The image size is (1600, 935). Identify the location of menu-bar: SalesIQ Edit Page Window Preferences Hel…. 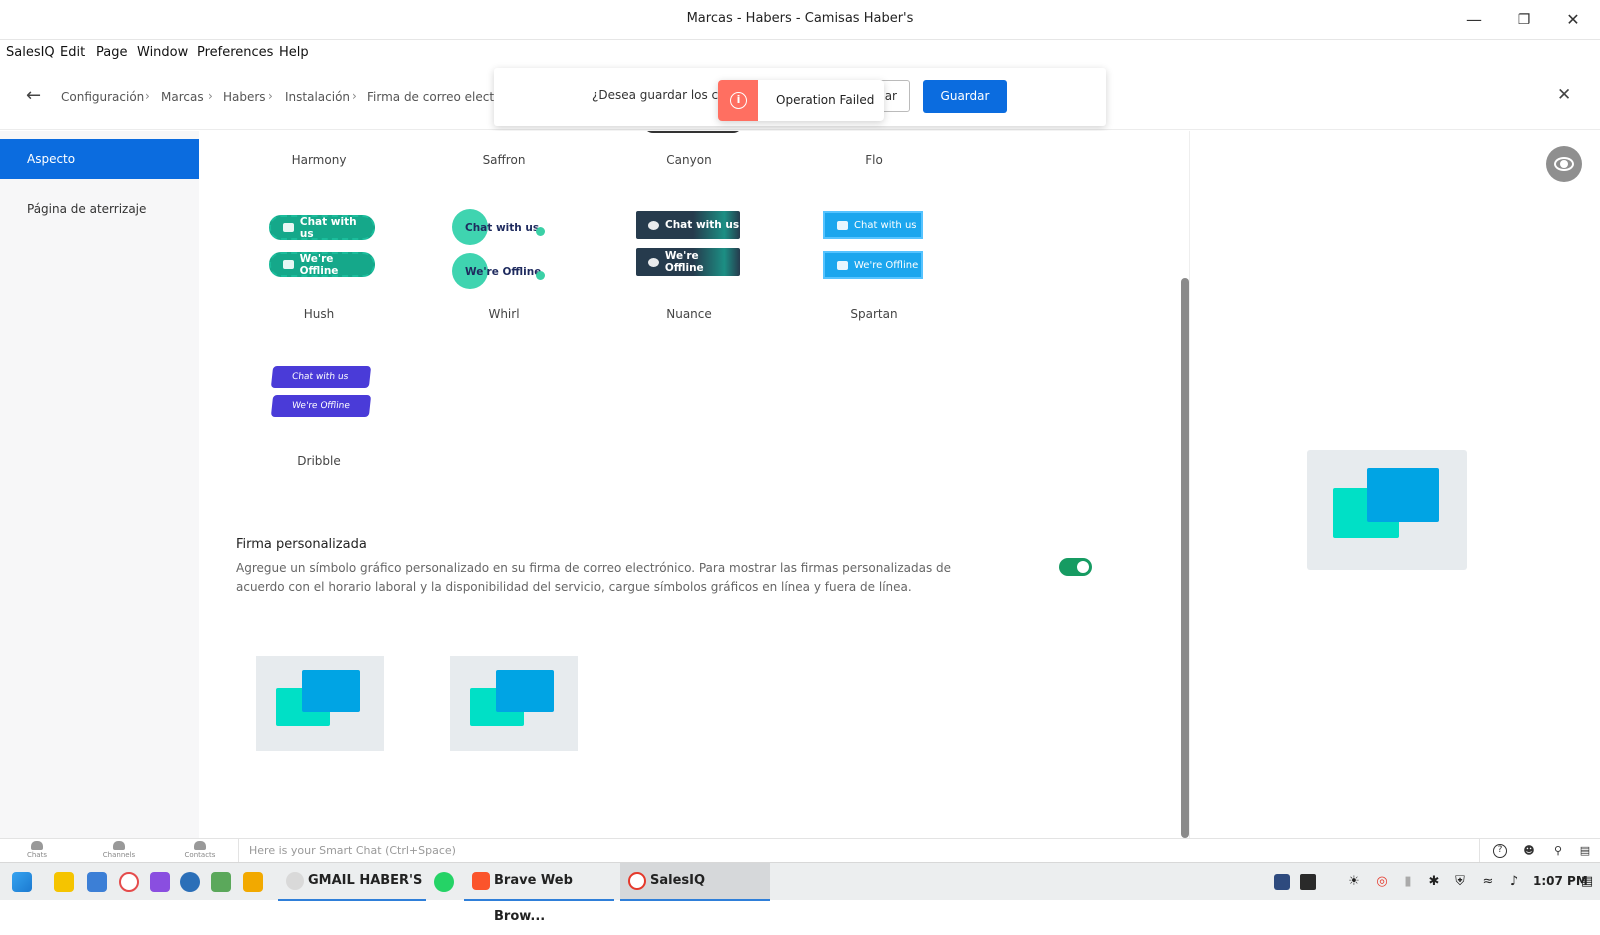
(800, 53).